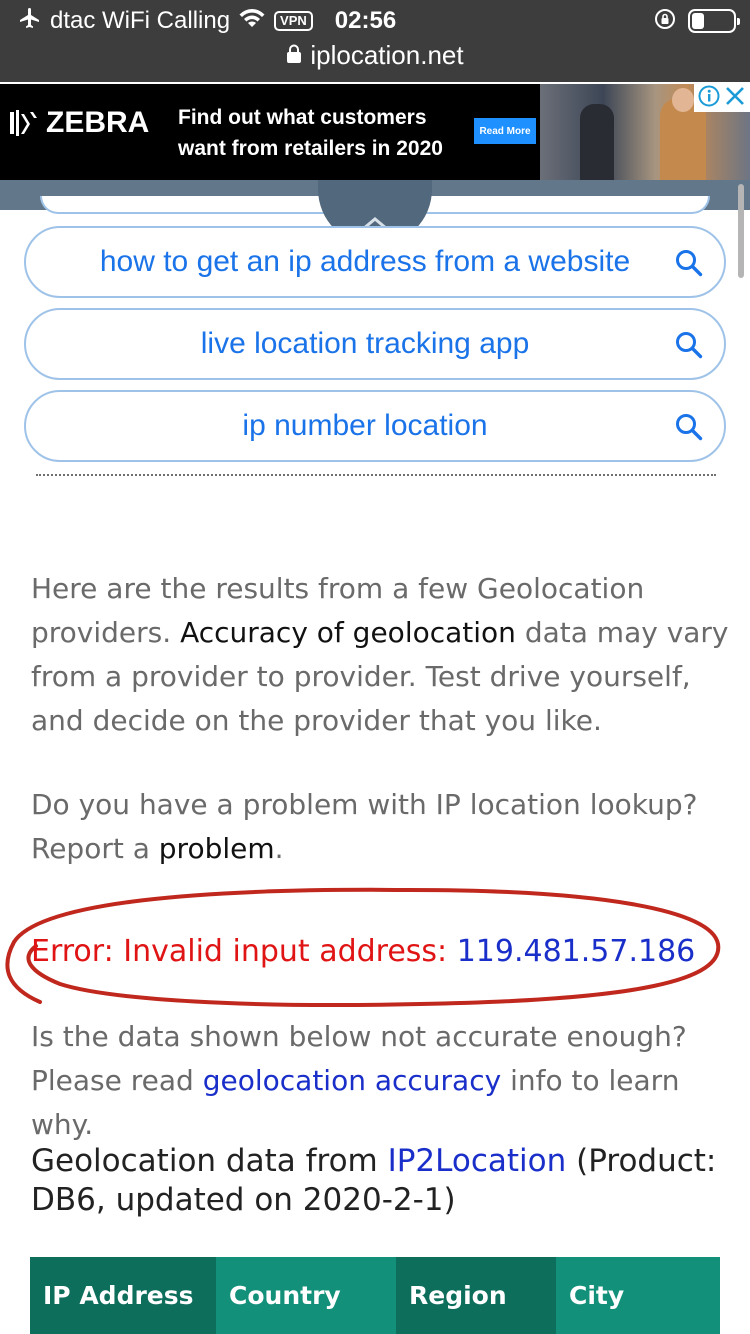 The image size is (750, 1334). What do you see at coordinates (279, 848) in the screenshot?
I see `report-text-end: .` at bounding box center [279, 848].